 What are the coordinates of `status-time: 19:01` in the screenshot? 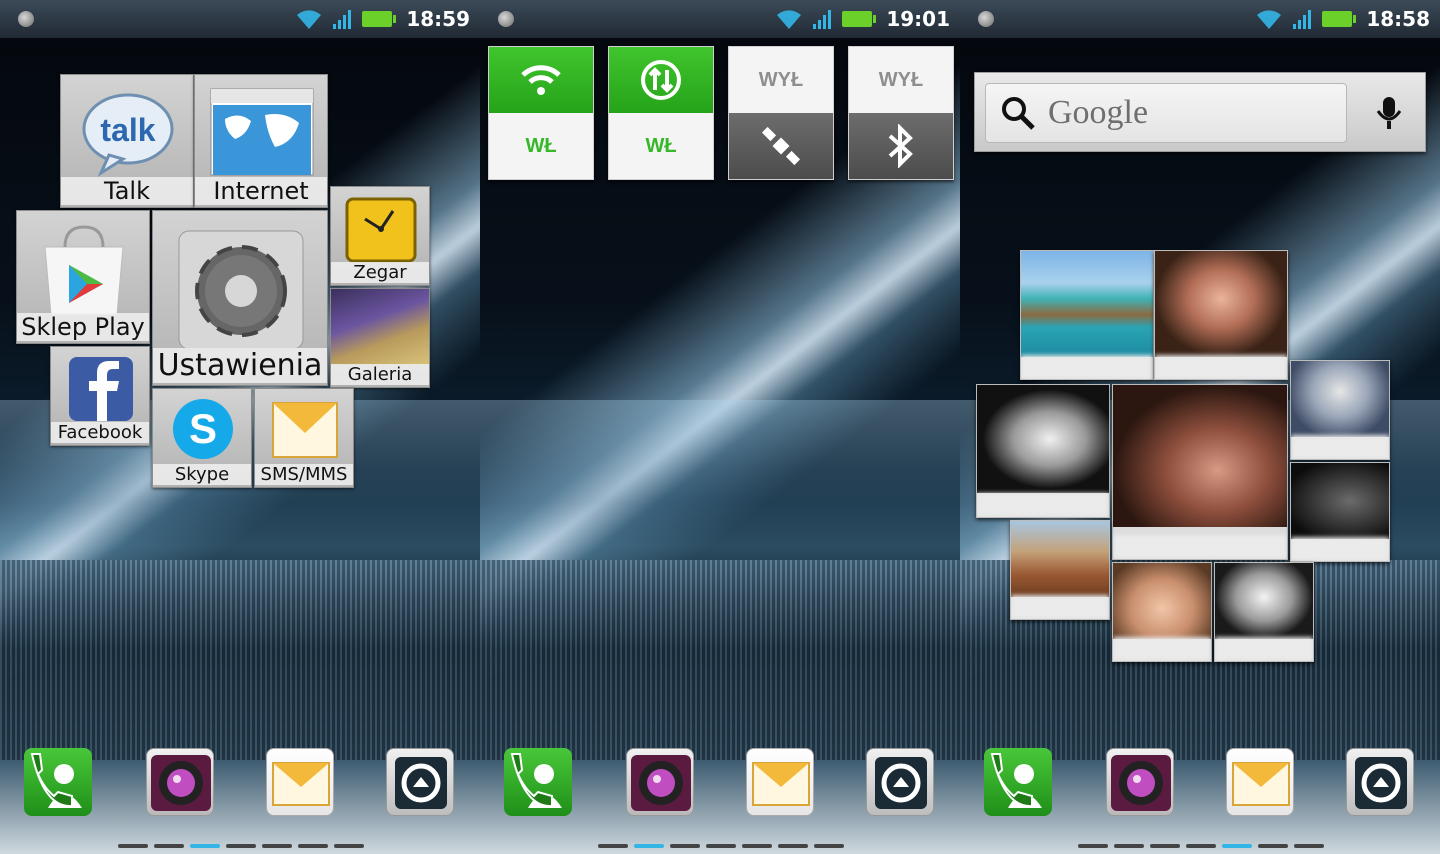 It's located at (918, 19).